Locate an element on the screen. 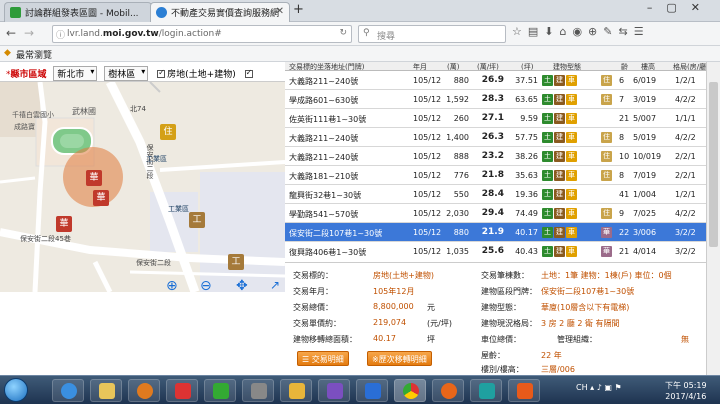 The height and width of the screenshot is (404, 720). type-tag: 住 is located at coordinates (606, 137).